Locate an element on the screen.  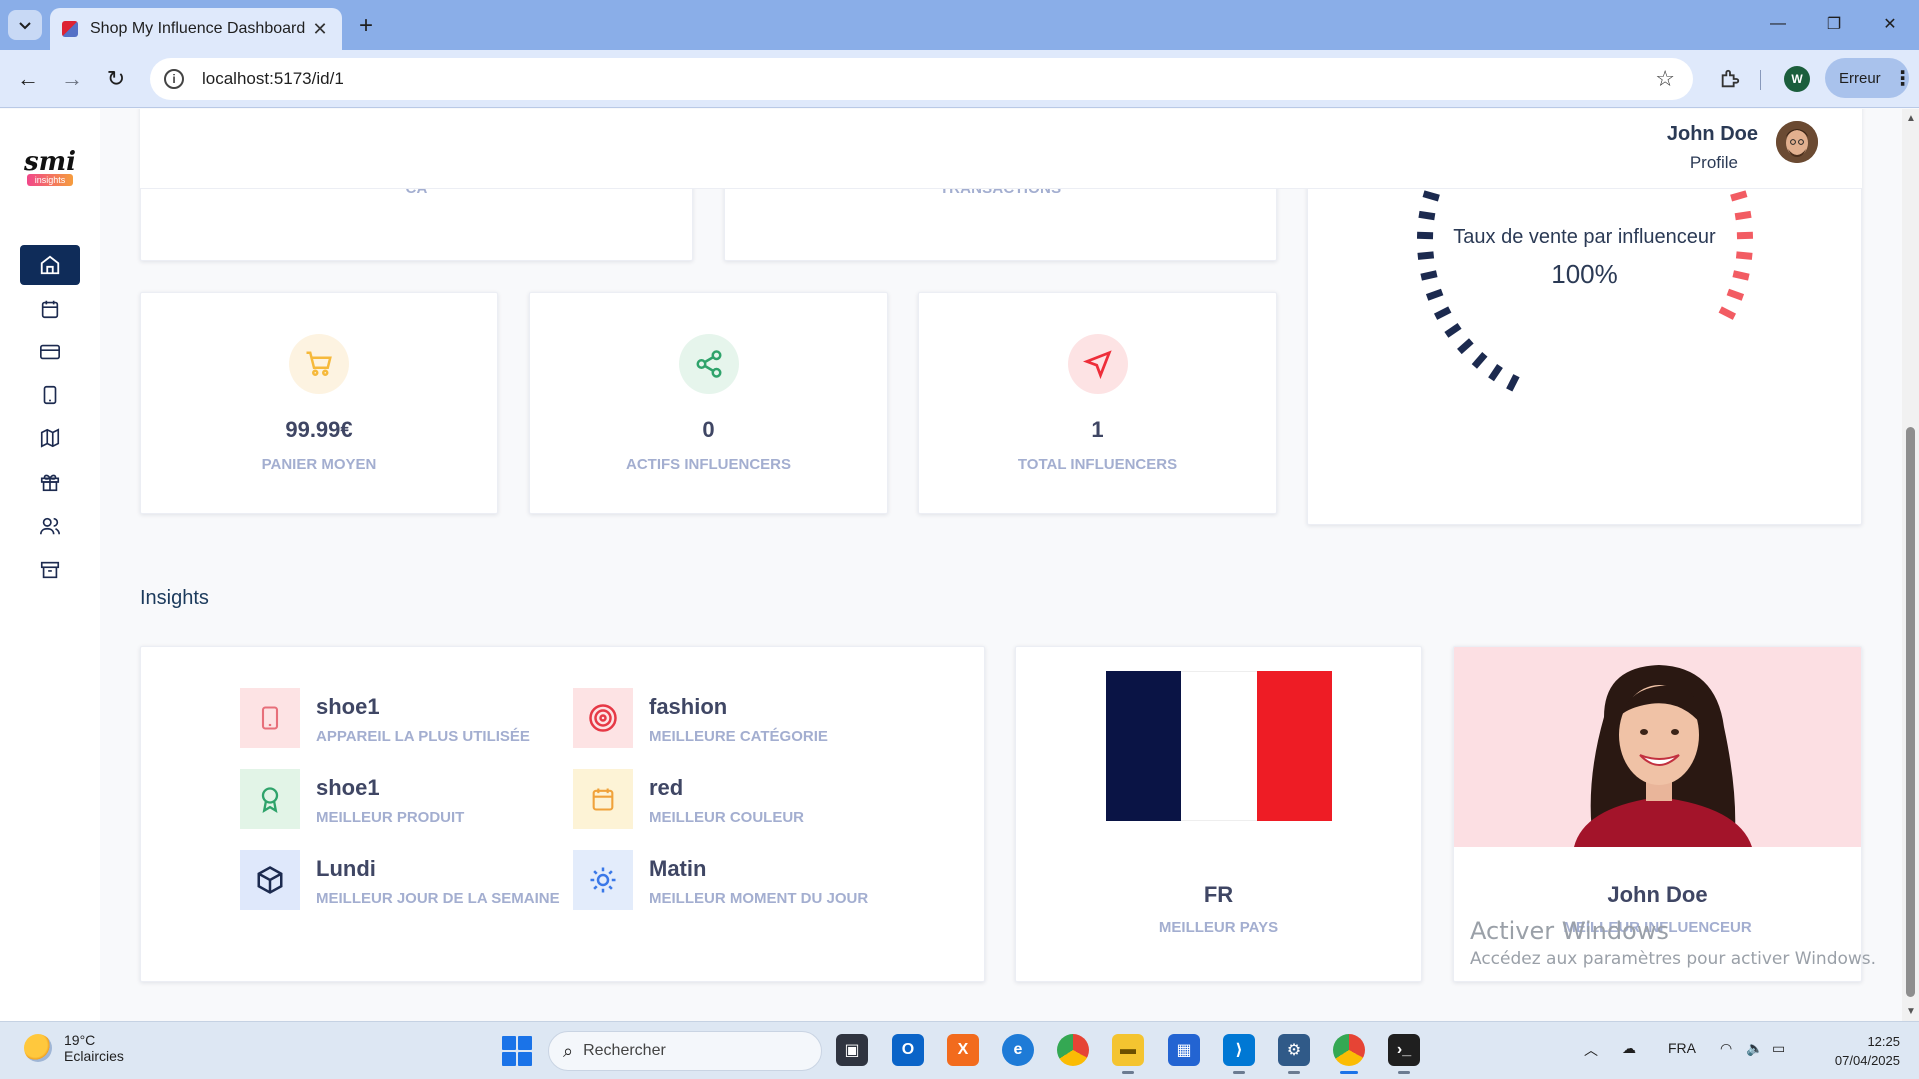
weather-widget: 19°C Eclaircies is located at coordinates (74, 1048).